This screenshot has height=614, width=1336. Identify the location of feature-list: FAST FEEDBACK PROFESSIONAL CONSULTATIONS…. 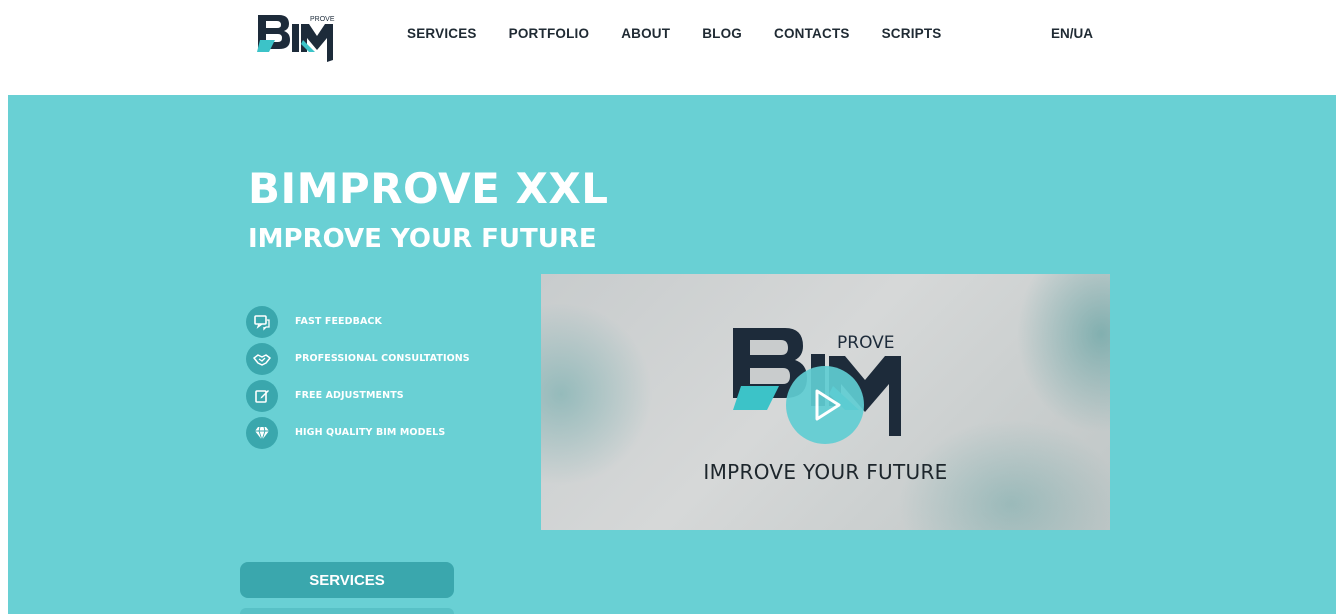
(358, 377).